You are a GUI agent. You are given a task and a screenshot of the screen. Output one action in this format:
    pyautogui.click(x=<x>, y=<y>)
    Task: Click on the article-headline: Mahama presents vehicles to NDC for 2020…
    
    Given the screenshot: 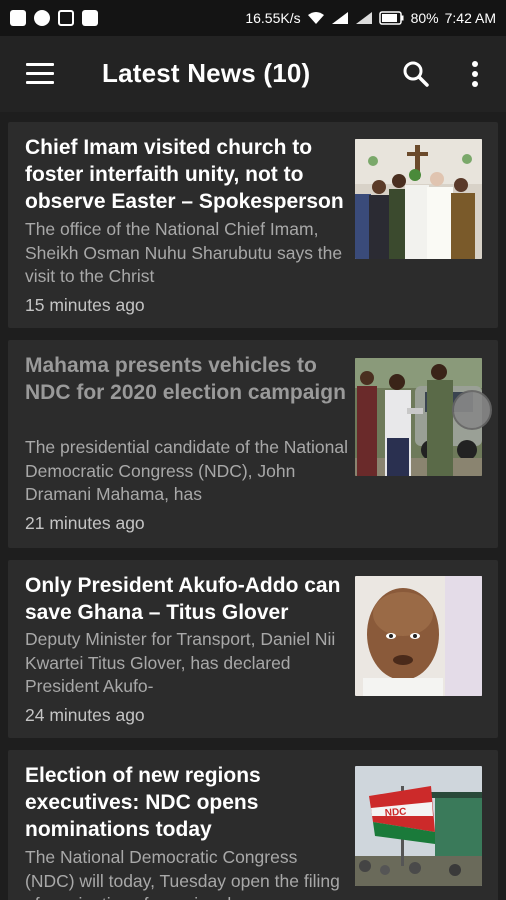 What is the action you would take?
    pyautogui.click(x=185, y=379)
    